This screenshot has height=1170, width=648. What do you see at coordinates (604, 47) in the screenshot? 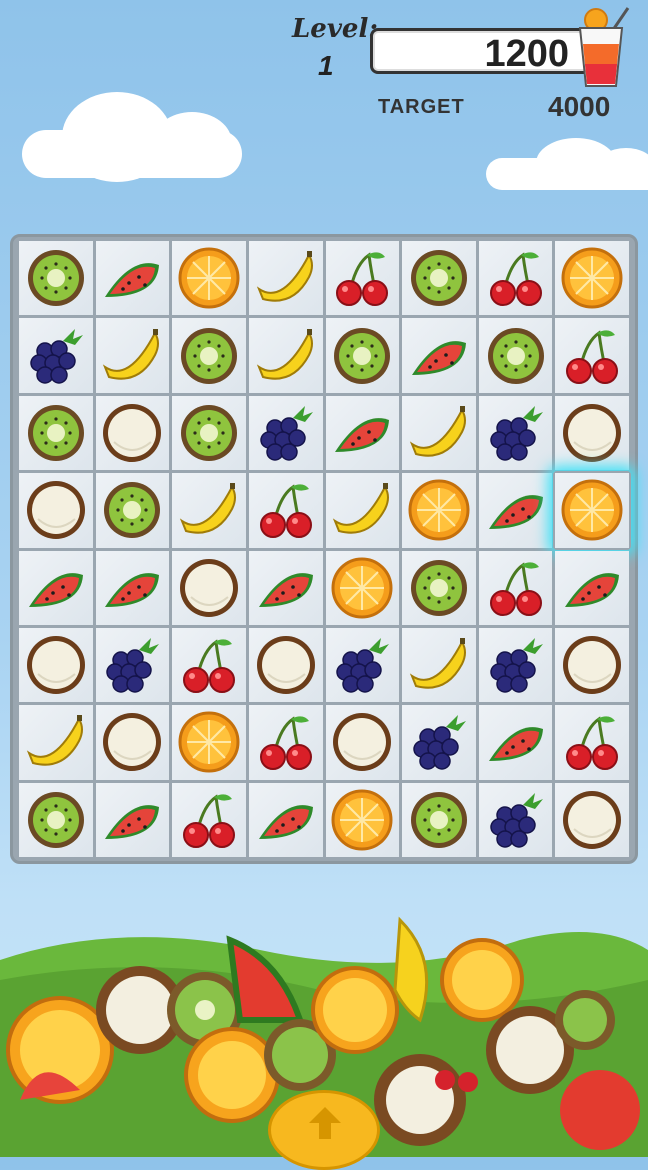
I see `juice-glass-icon` at bounding box center [604, 47].